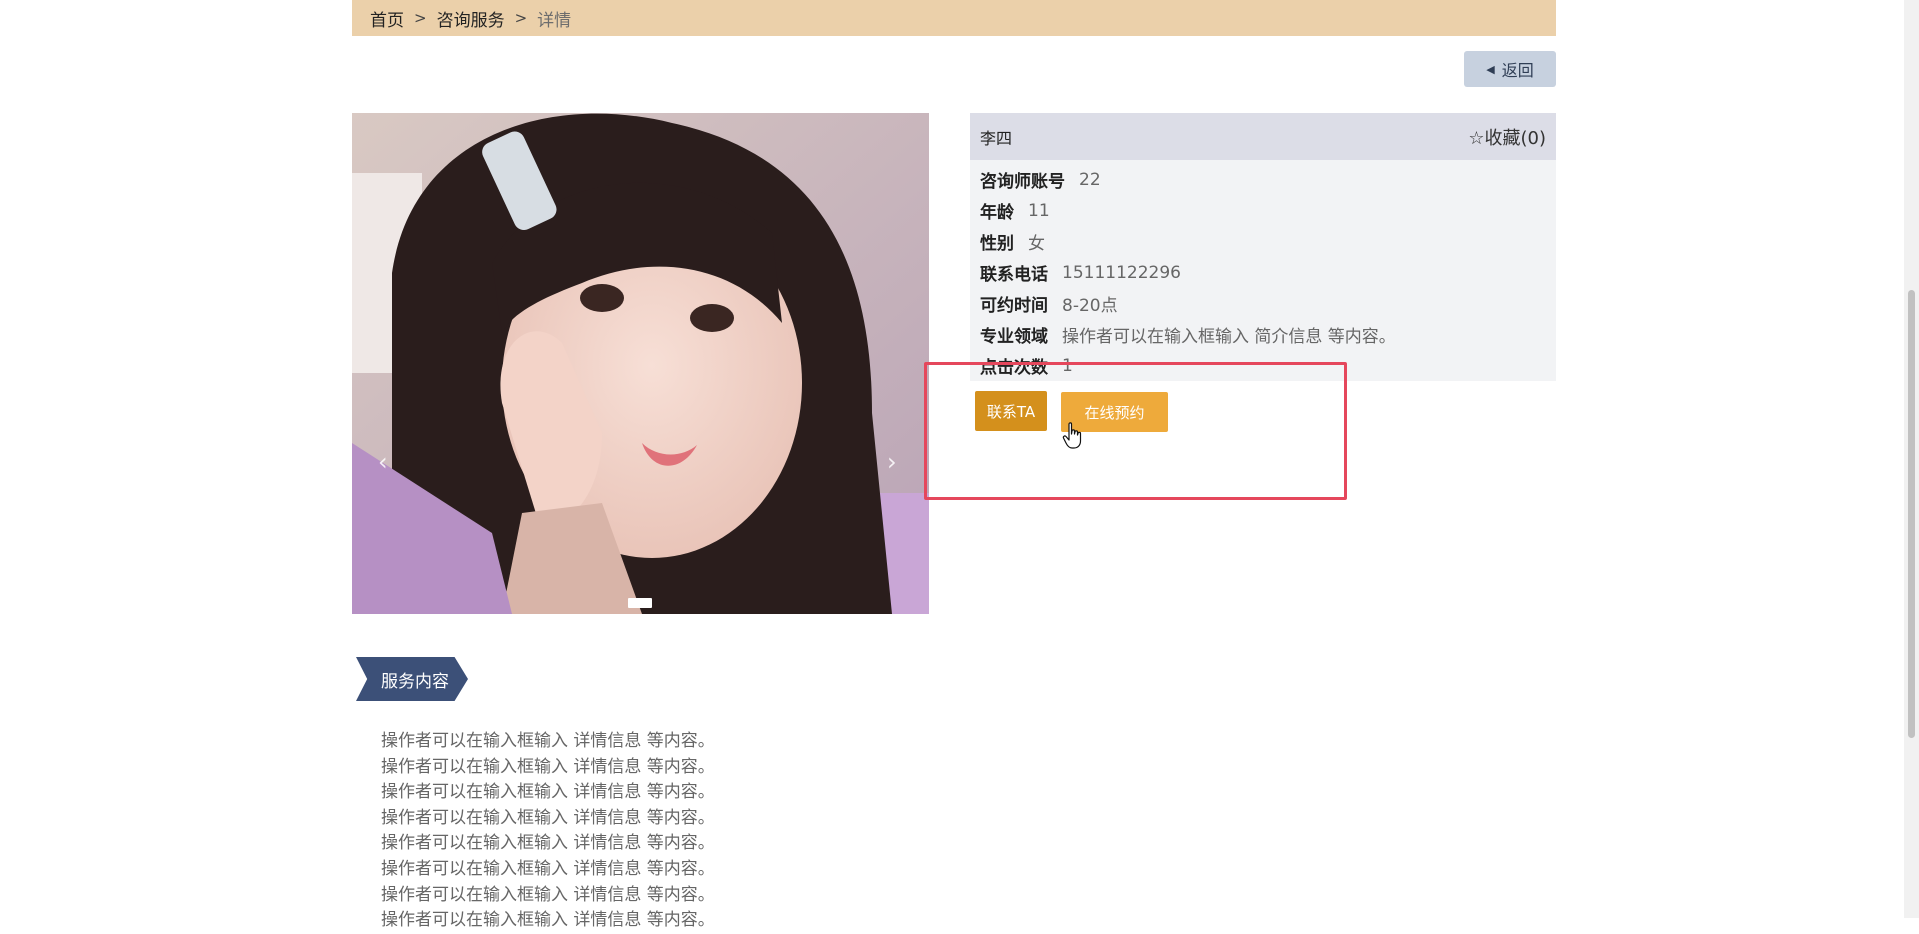 The height and width of the screenshot is (934, 1919). I want to click on carousel-next-arrow: ›, so click(892, 462).